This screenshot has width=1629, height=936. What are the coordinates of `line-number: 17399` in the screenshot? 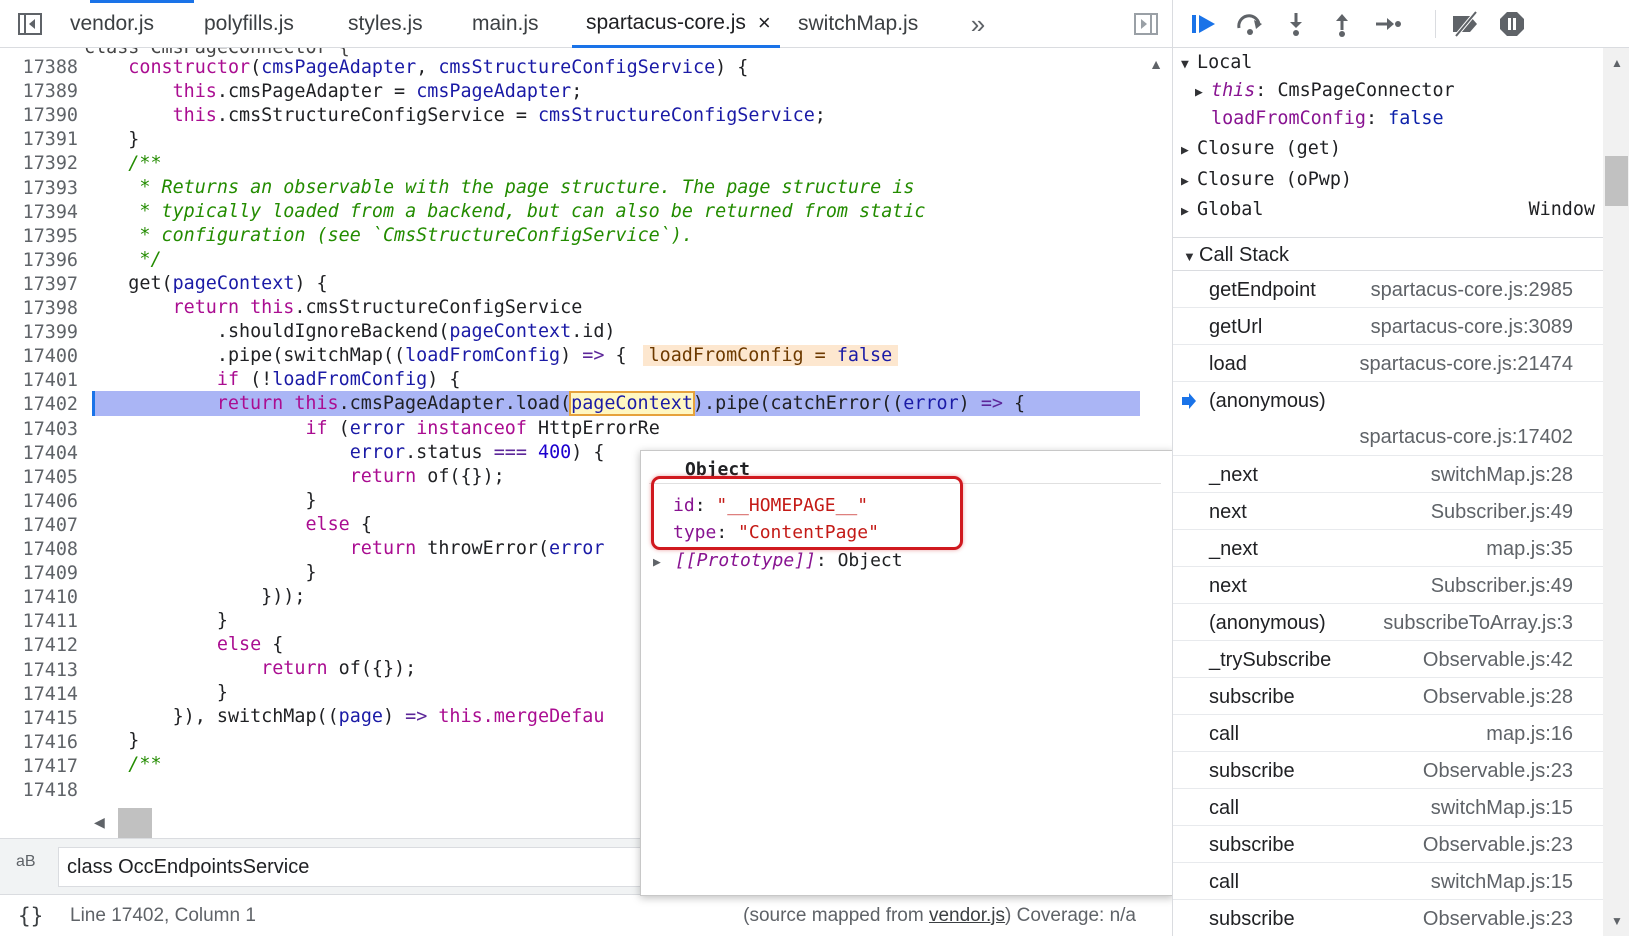 It's located at (39, 332).